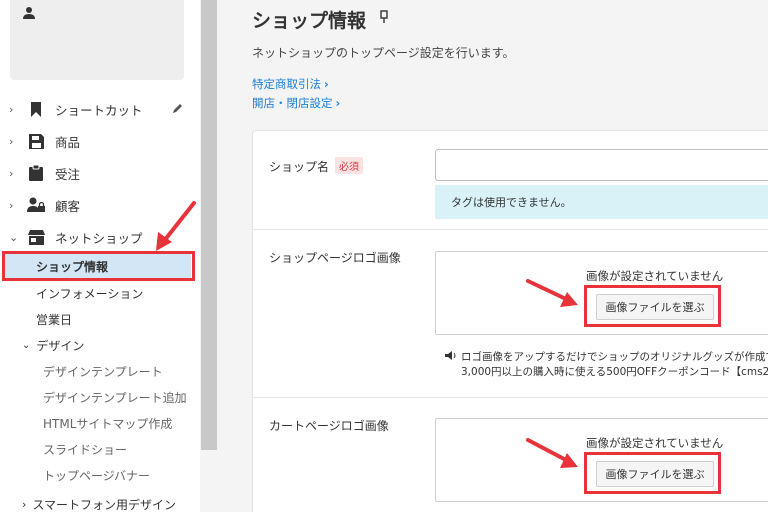 Image resolution: width=768 pixels, height=512 pixels. I want to click on promo-line-1: ロゴ画像をアップするだけでショップのオリジナルグッズが作成できま, so click(606, 357).